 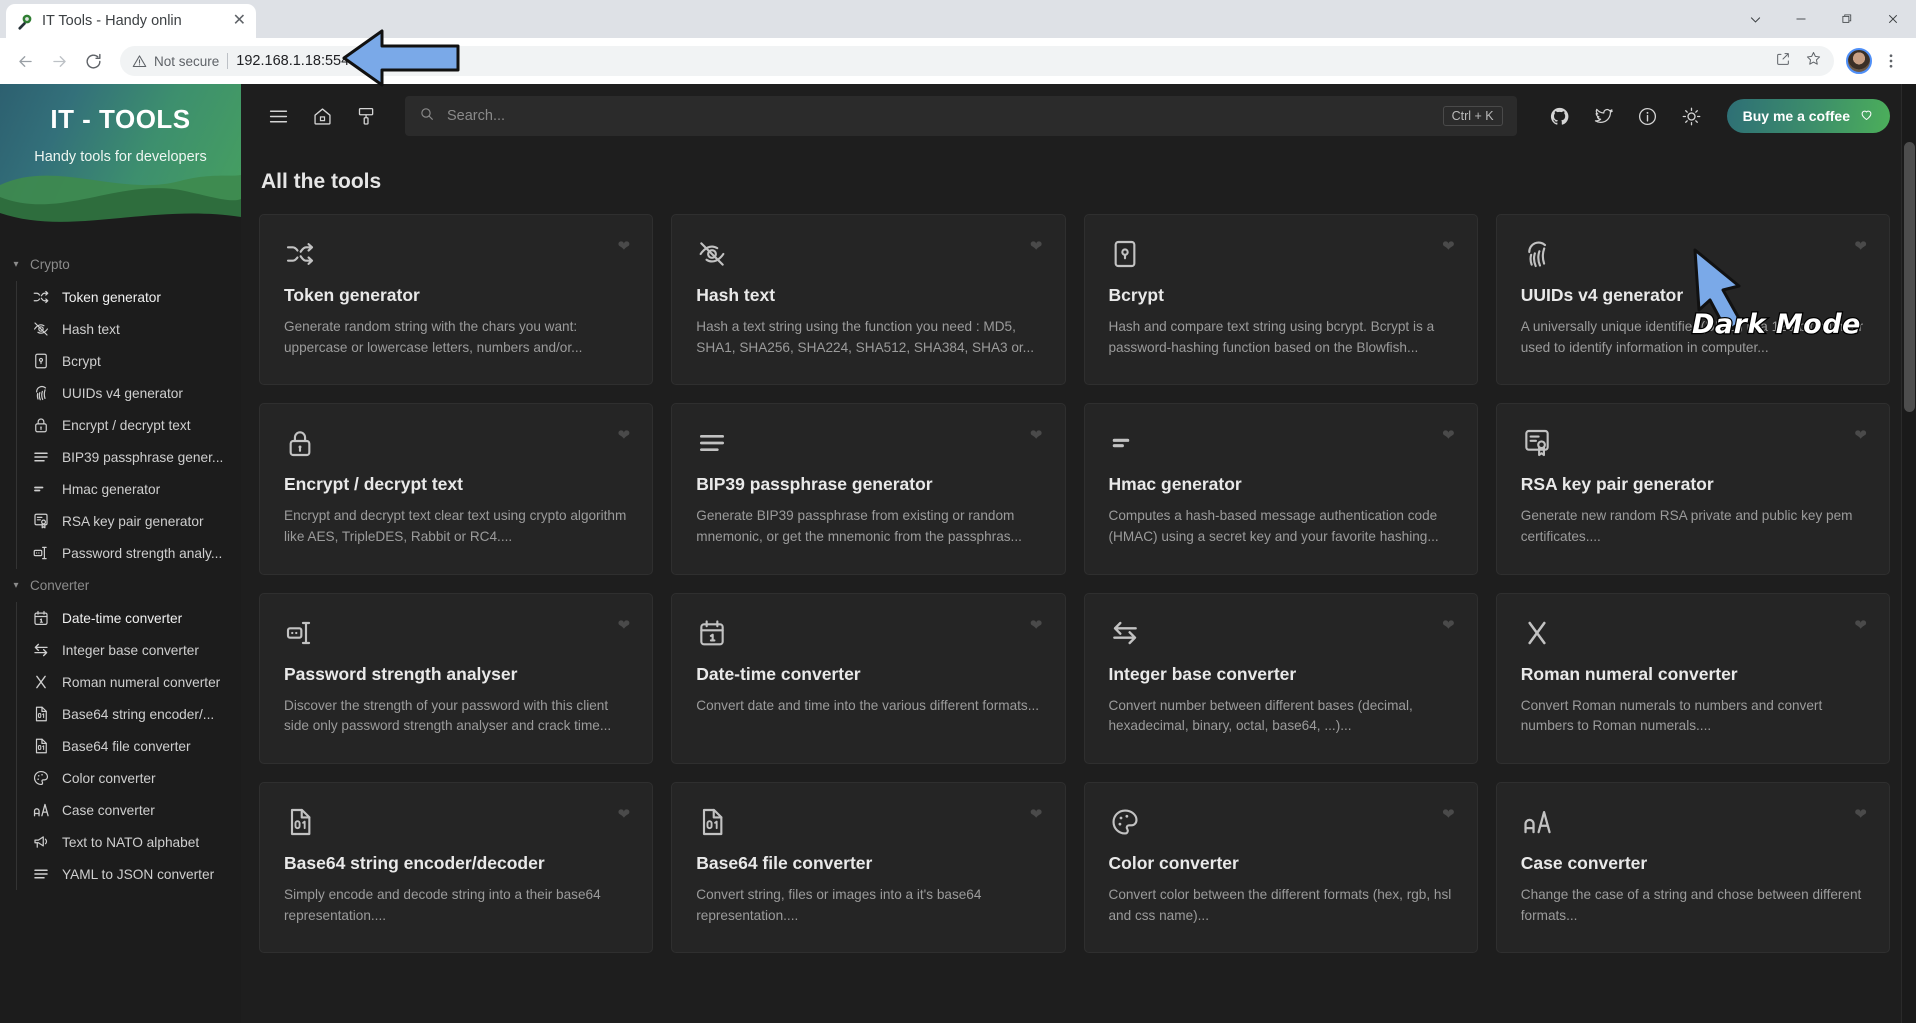 I want to click on file-binary-icon, so click(x=713, y=822).